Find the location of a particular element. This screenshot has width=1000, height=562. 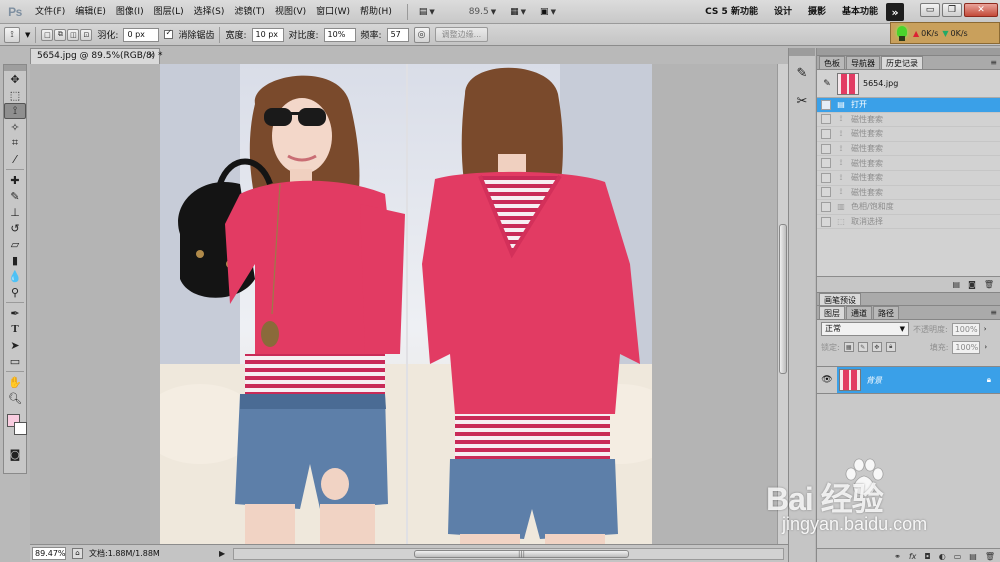

clone-stamp-tool-icon: ⊥ is located at coordinates (15, 212).